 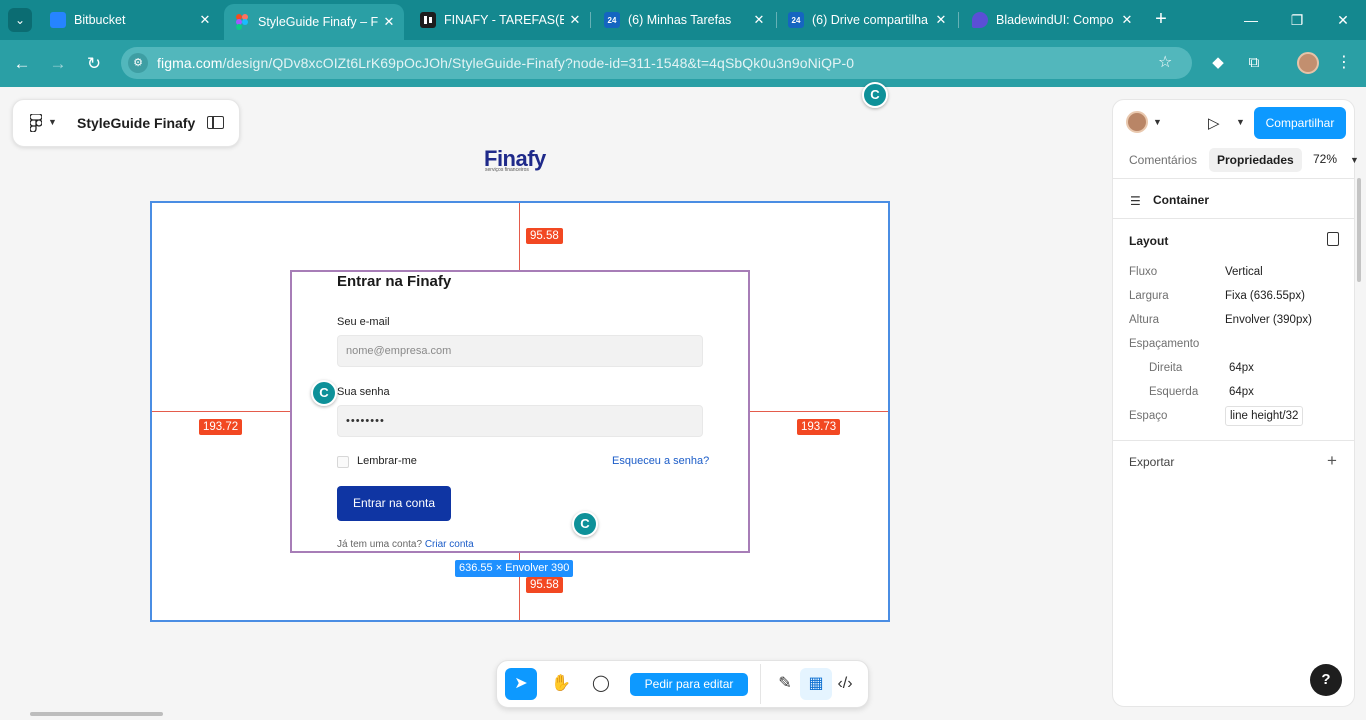 What do you see at coordinates (1166, 368) in the screenshot?
I see `prop-label-right: Direita` at bounding box center [1166, 368].